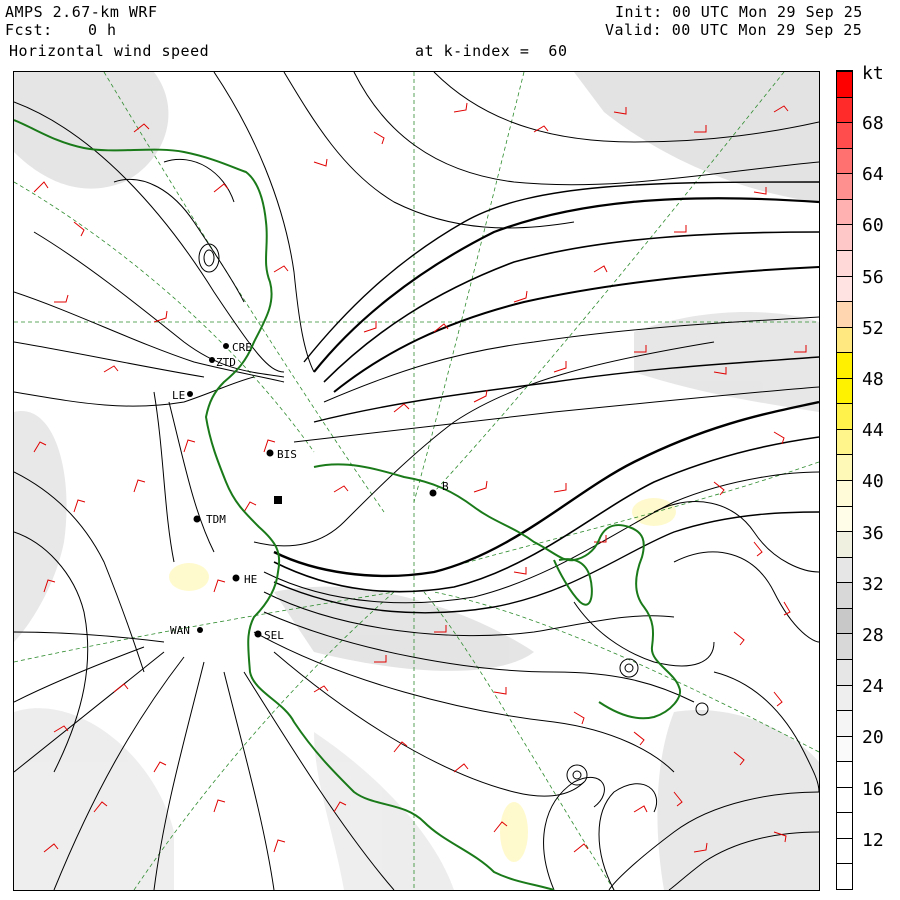  What do you see at coordinates (873, 840) in the screenshot?
I see `colorbar-tick-label: 12` at bounding box center [873, 840].